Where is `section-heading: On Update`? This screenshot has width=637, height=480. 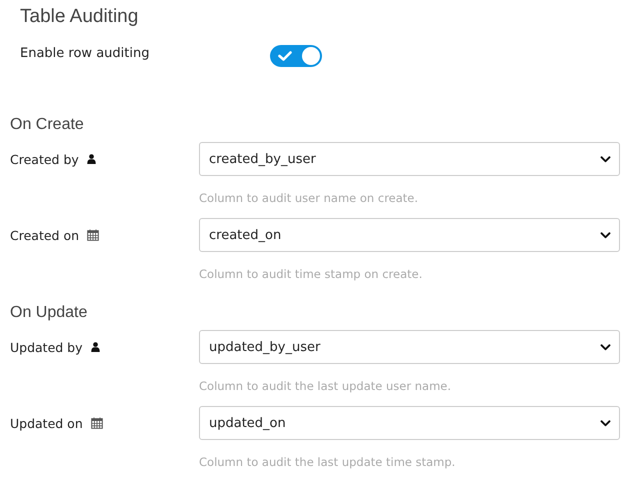
section-heading: On Update is located at coordinates (49, 313).